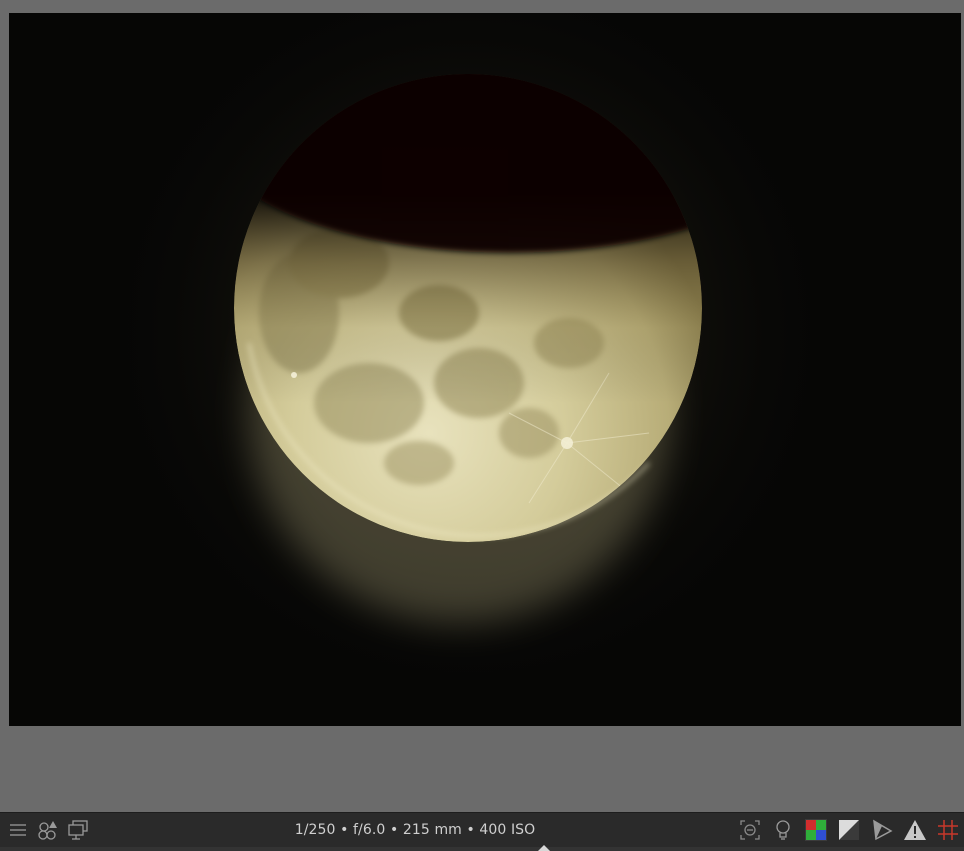 The height and width of the screenshot is (851, 964). I want to click on status-bar: 1/250 • f/6.0 • 215 mm • 400 ISO, so click(482, 831).